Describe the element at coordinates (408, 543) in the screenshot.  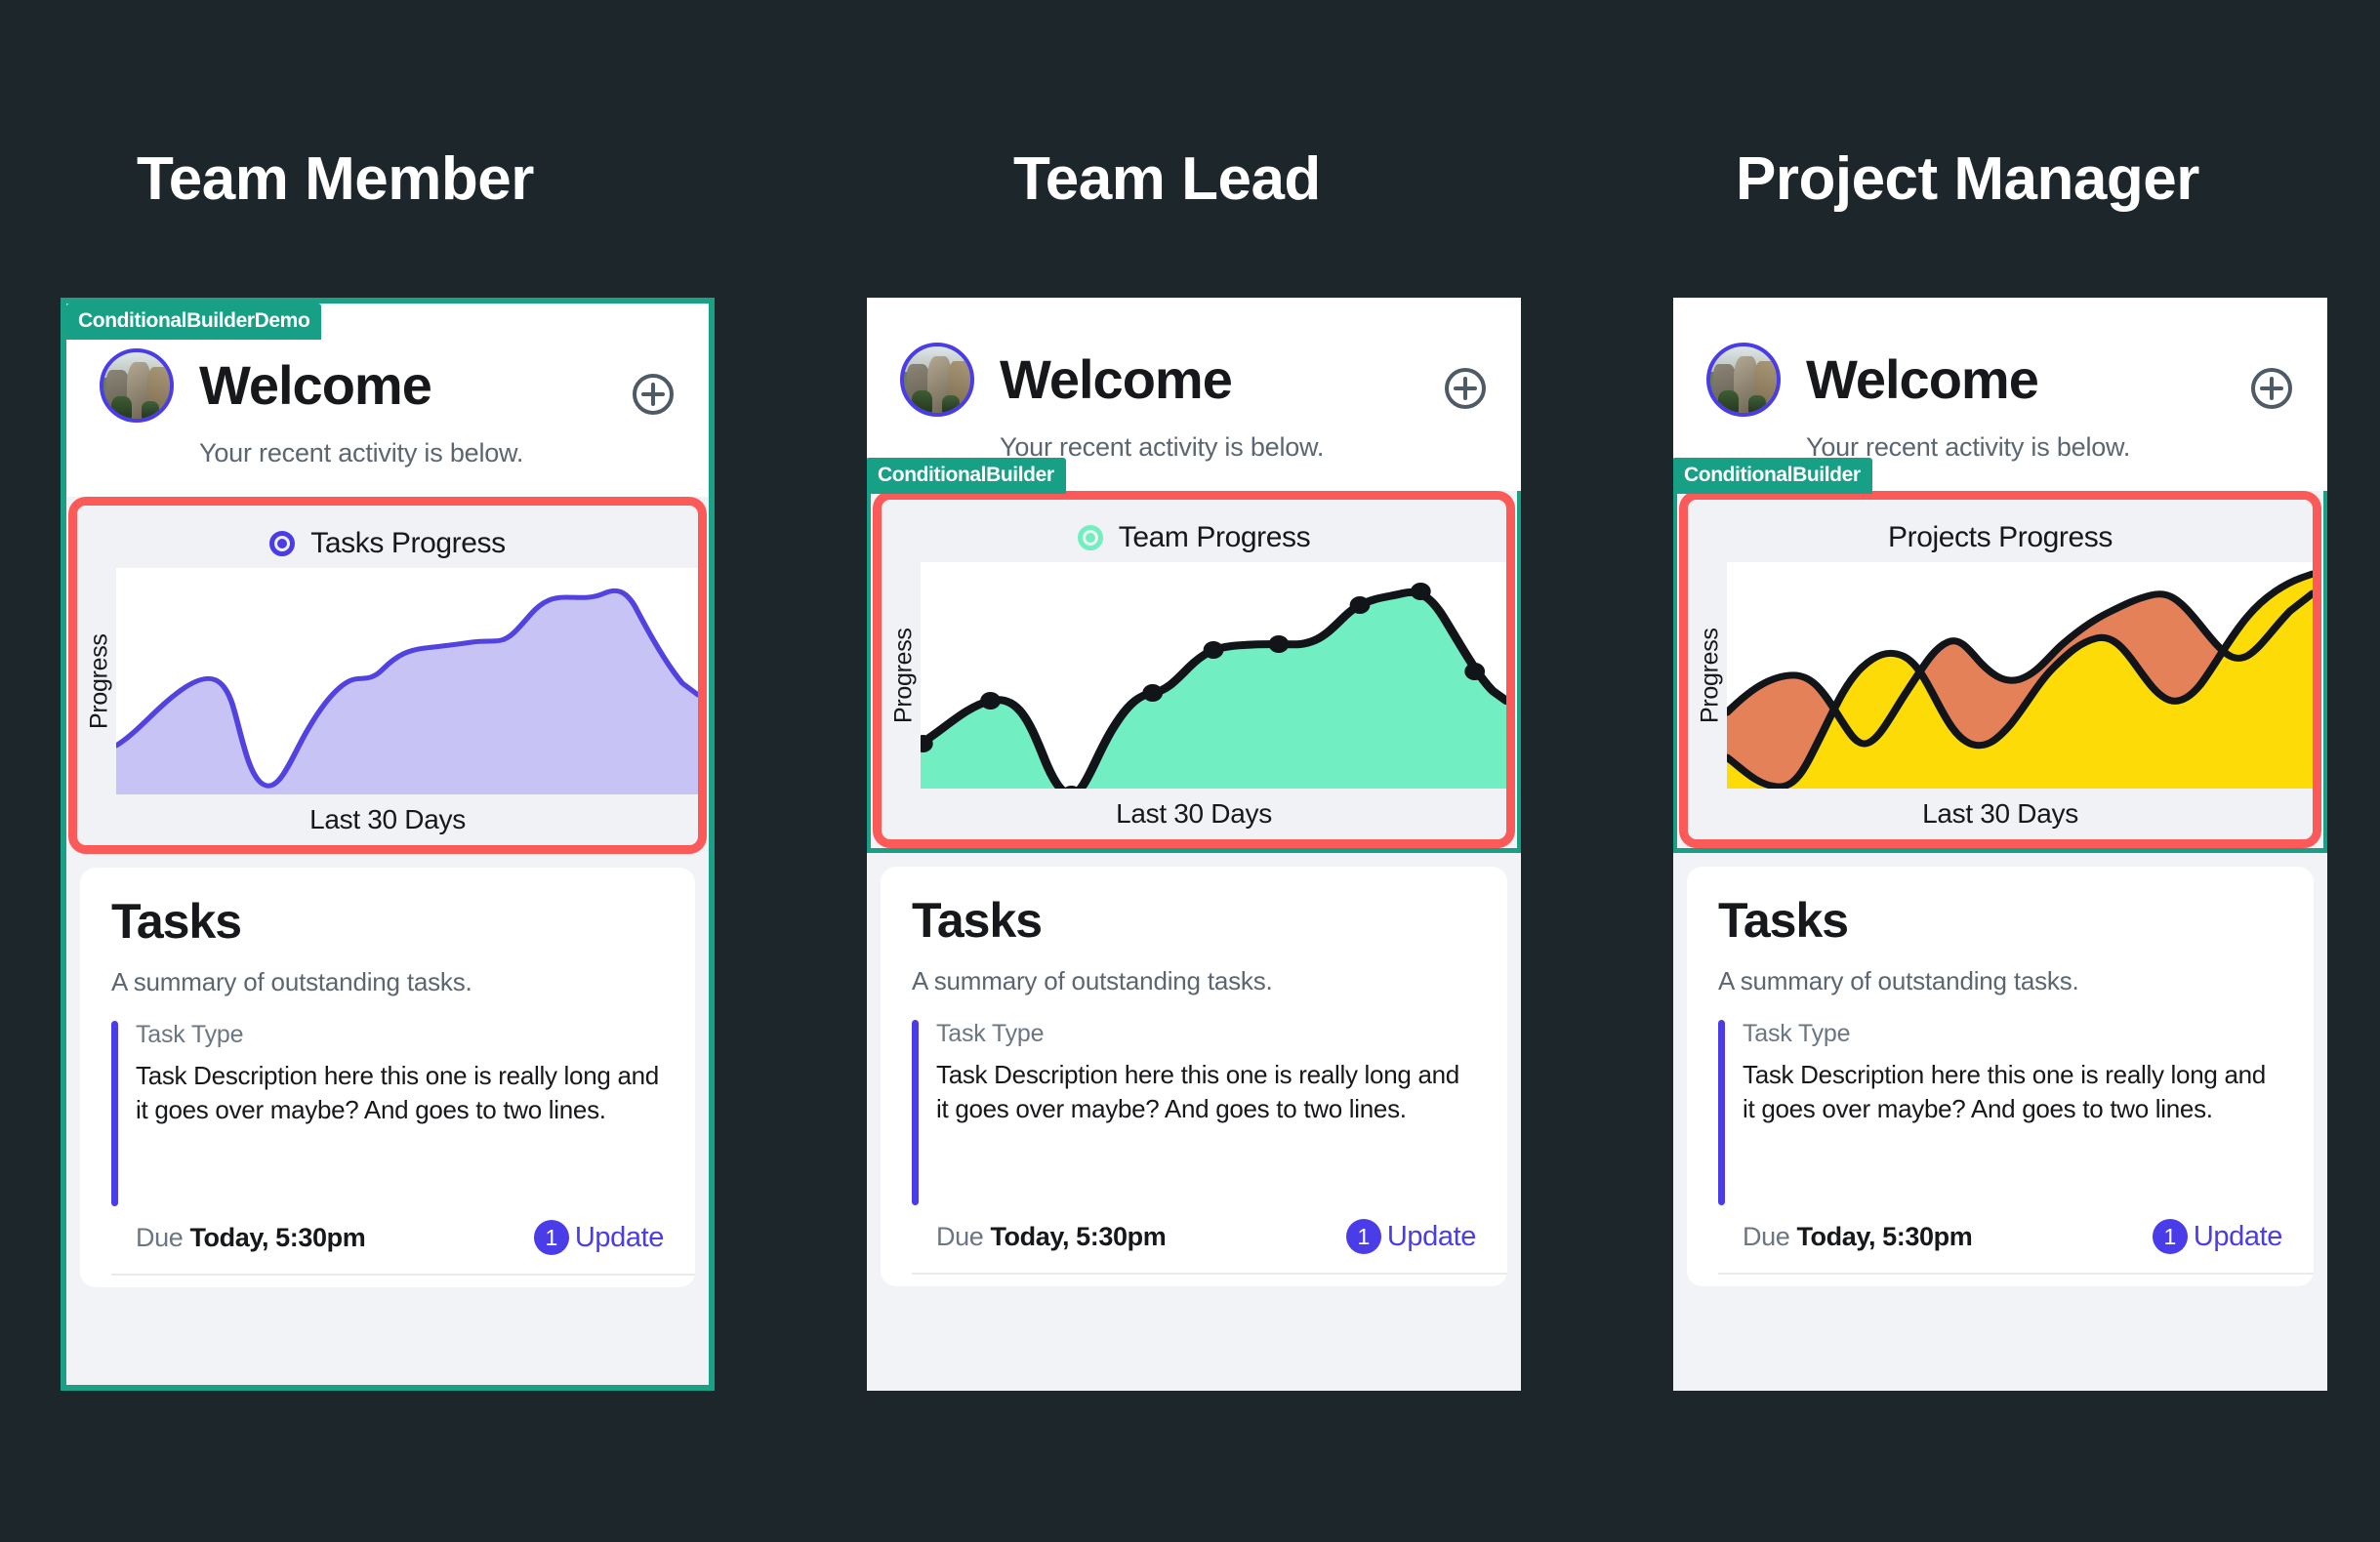
I see `chart-title: Tasks Progress` at that location.